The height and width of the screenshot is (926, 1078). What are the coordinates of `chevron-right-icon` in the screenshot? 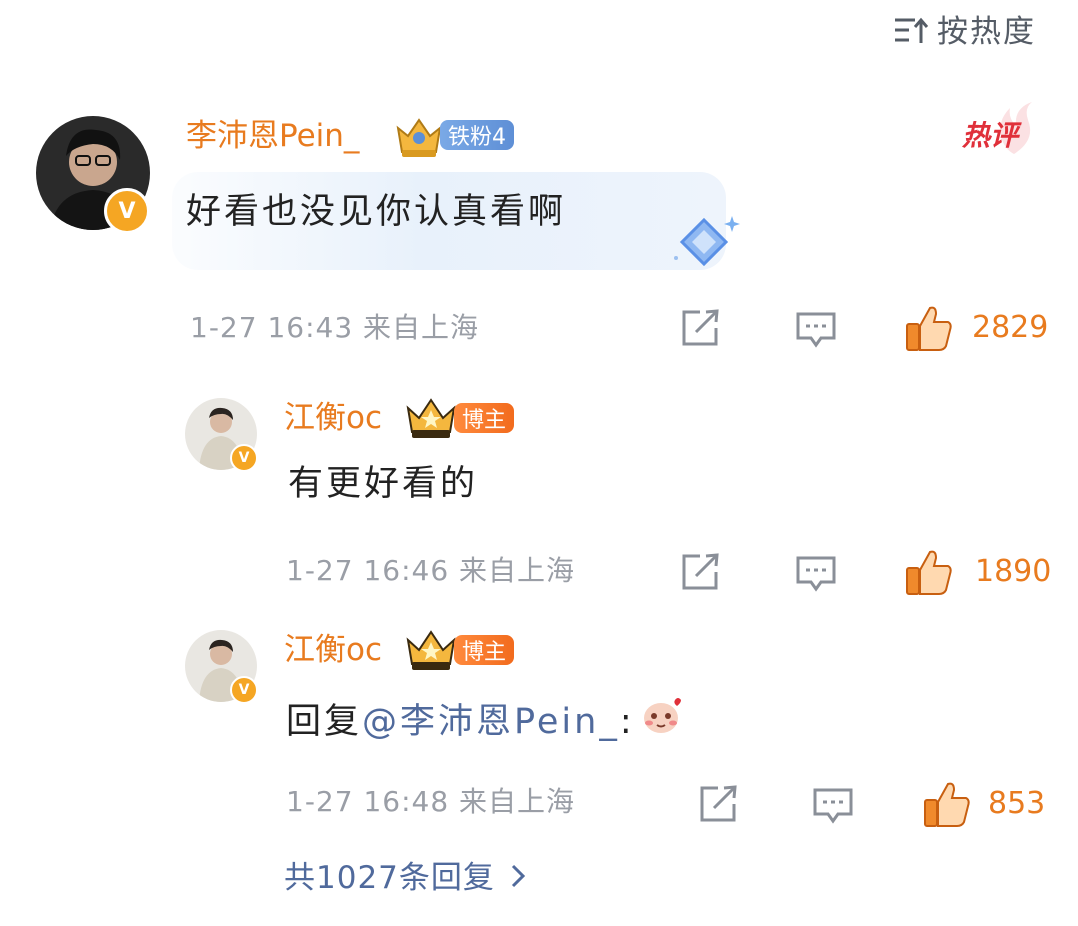 It's located at (518, 878).